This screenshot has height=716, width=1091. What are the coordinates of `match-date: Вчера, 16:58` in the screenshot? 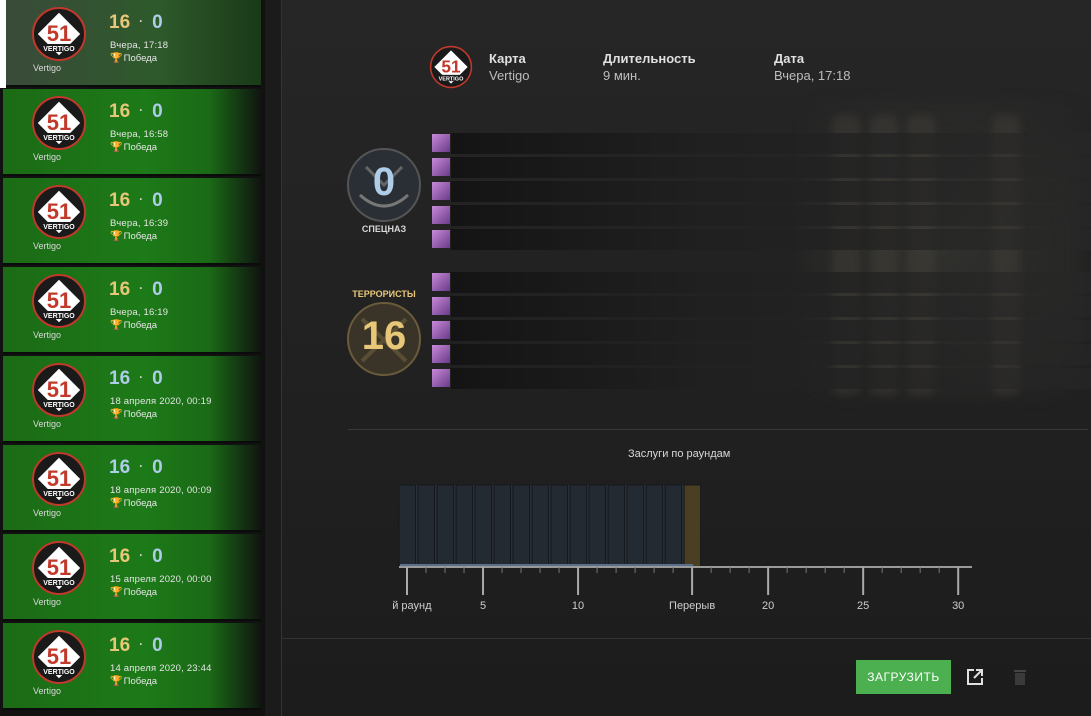 It's located at (139, 134).